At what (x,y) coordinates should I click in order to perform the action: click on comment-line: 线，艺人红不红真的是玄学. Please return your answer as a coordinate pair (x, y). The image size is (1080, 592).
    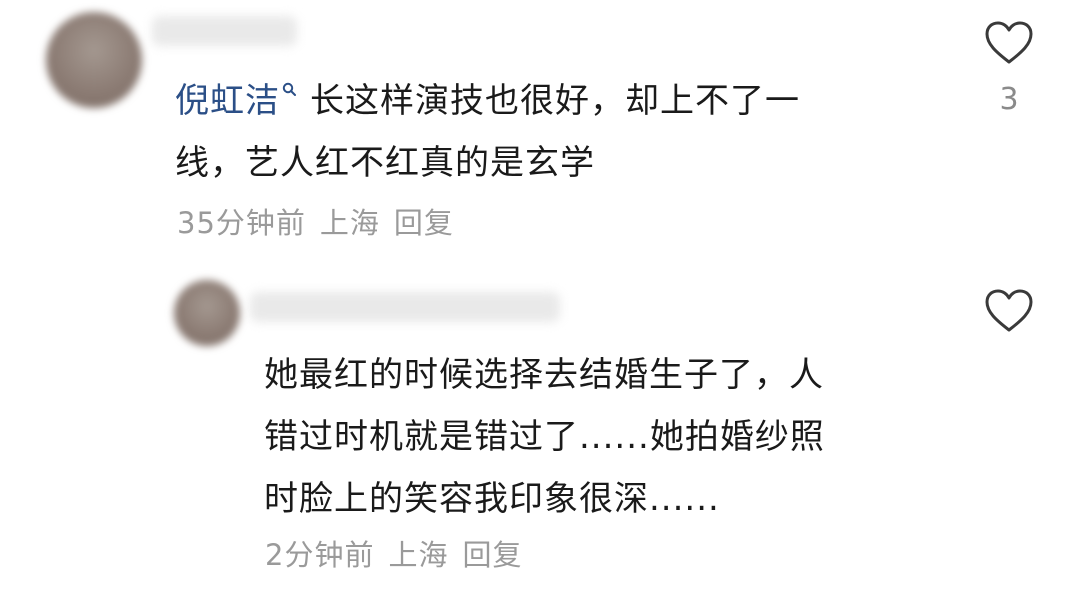
    Looking at the image, I should click on (385, 163).